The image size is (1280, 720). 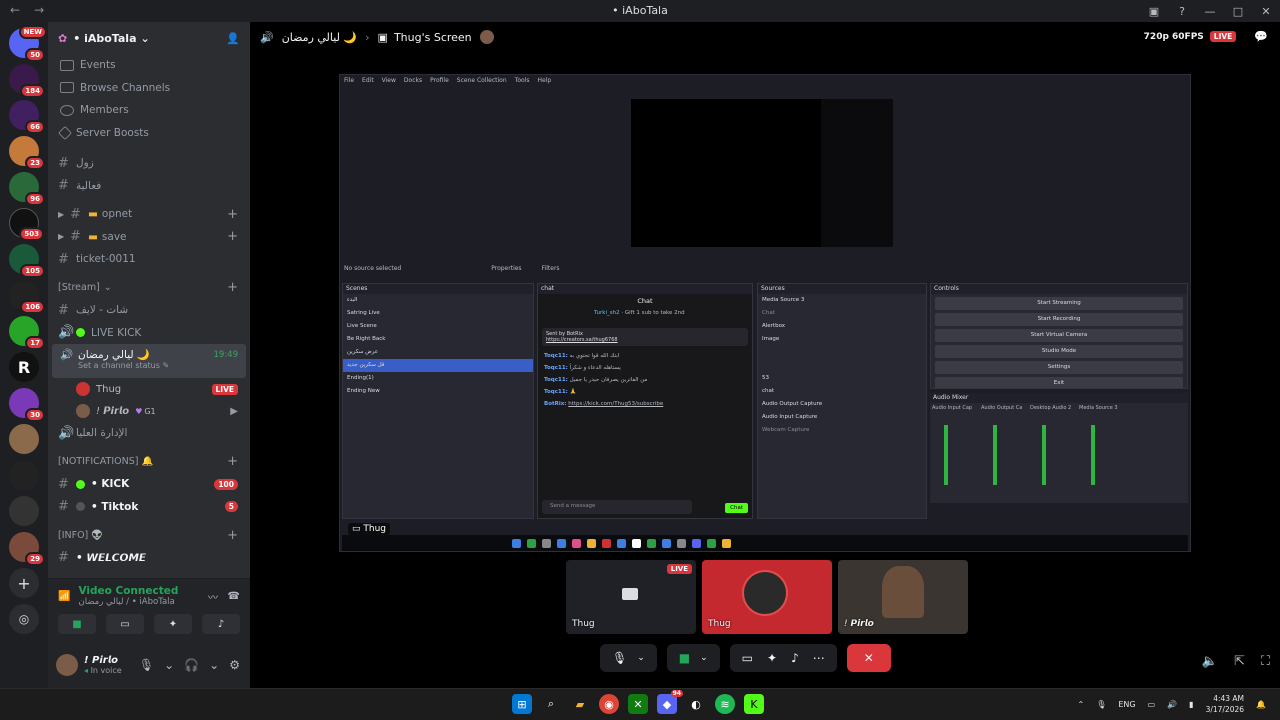 What do you see at coordinates (28, 43) in the screenshot?
I see `server-icon: NEW 50` at bounding box center [28, 43].